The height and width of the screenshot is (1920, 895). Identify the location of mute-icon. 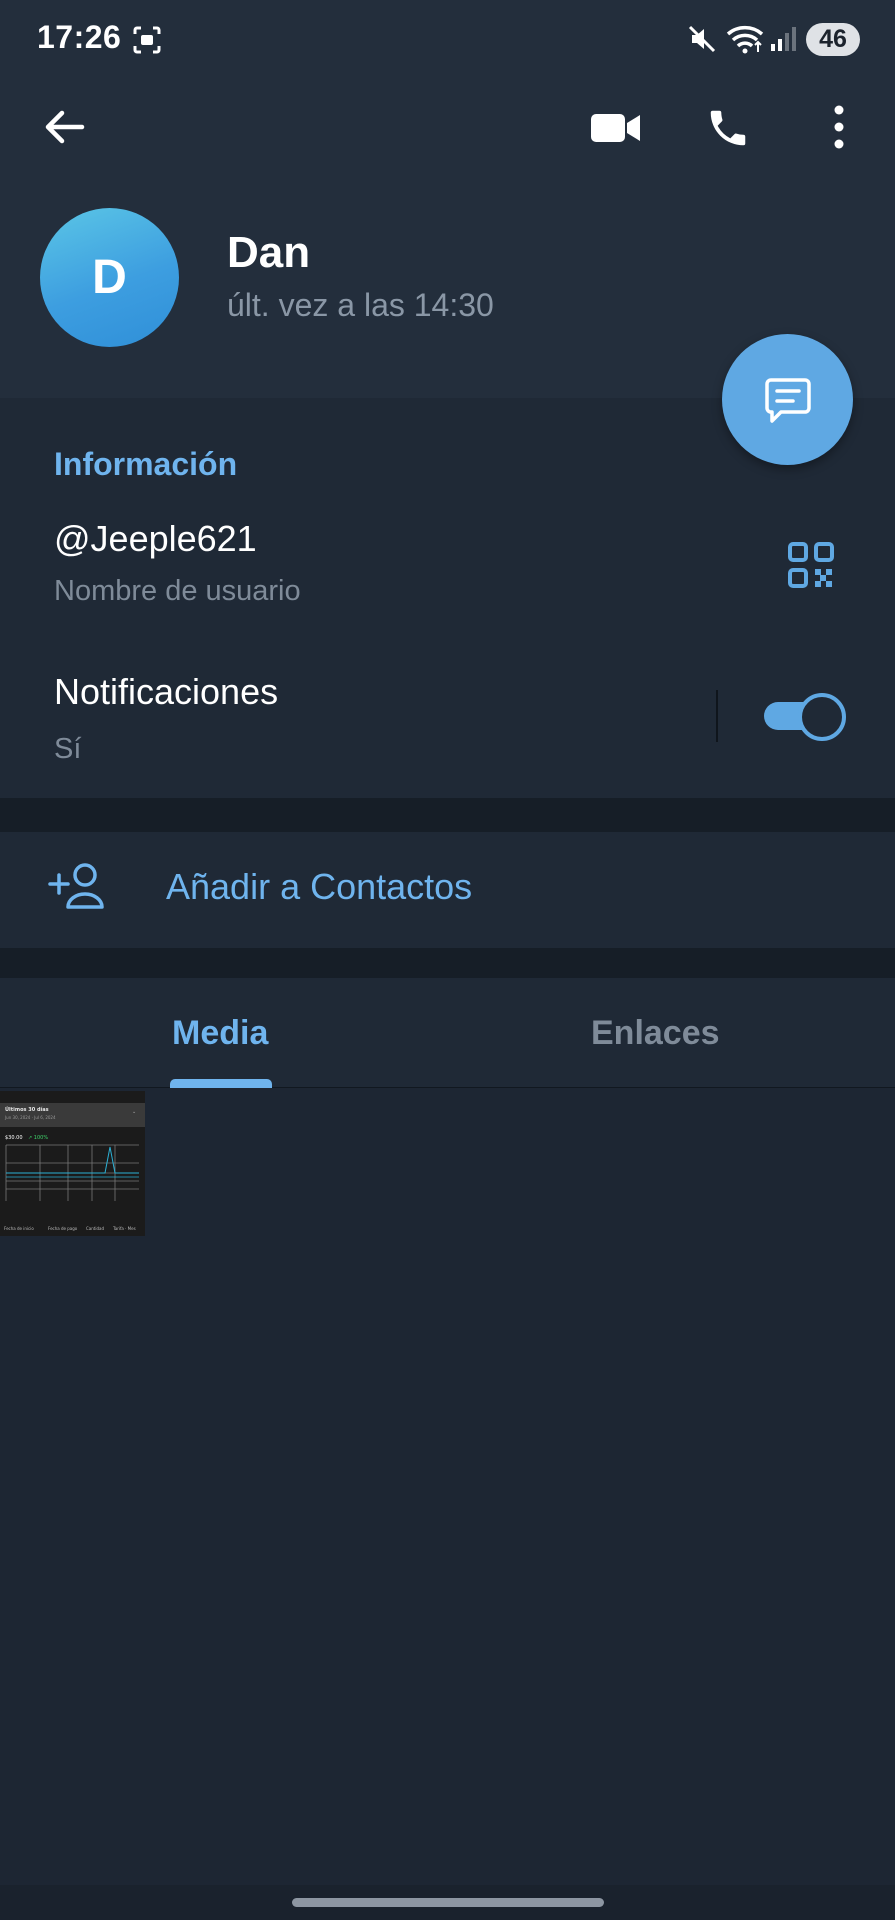
(702, 39).